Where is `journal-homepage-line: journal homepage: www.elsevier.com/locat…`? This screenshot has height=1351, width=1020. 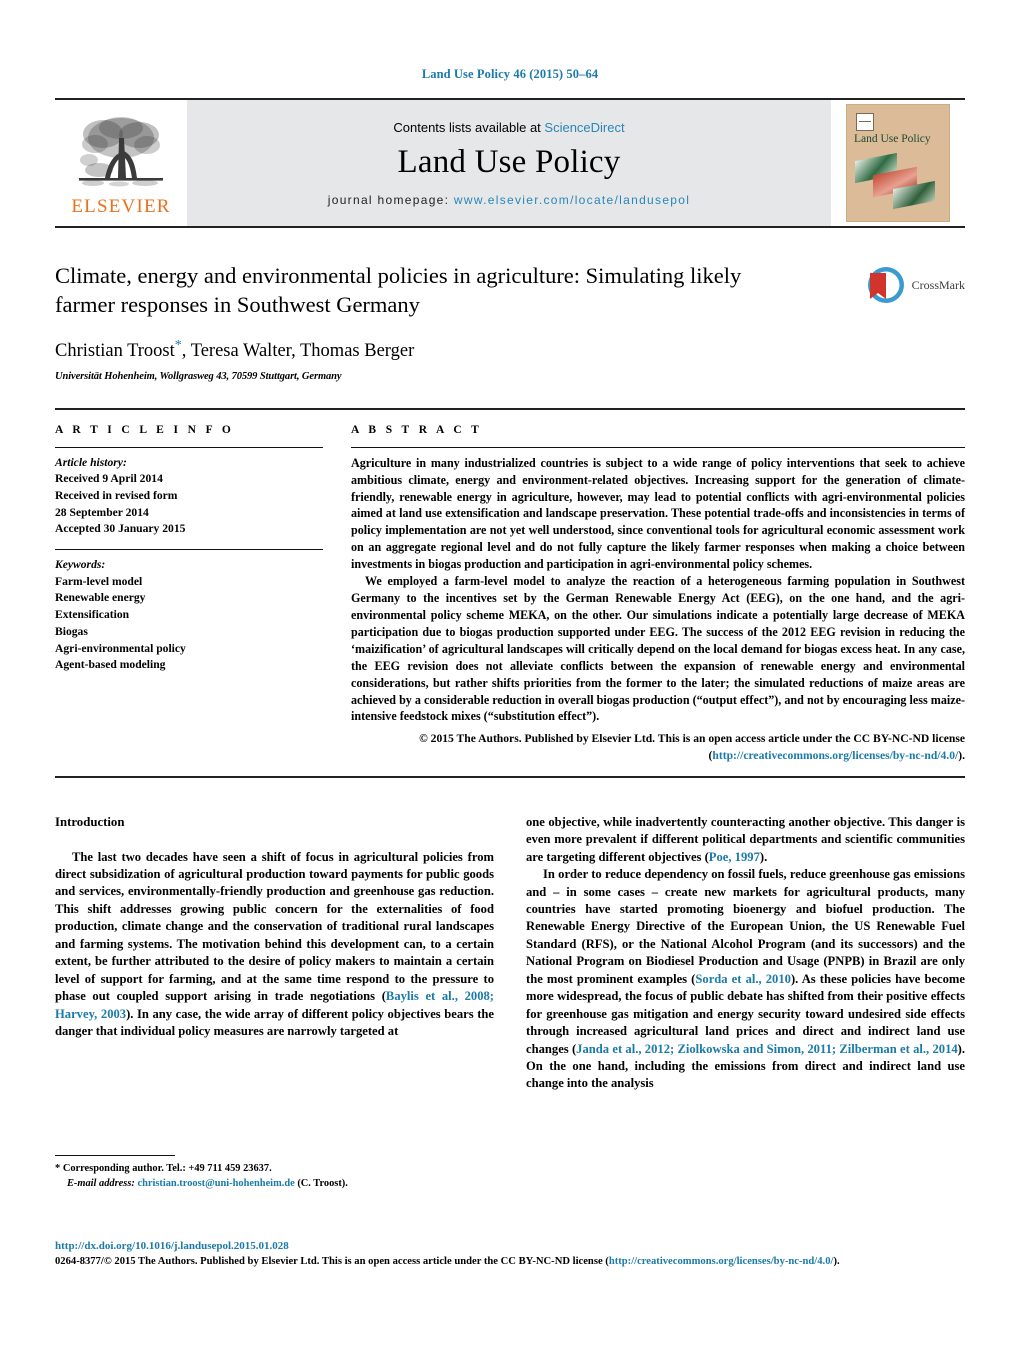
journal-homepage-line: journal homepage: www.elsevier.com/locat… is located at coordinates (509, 200).